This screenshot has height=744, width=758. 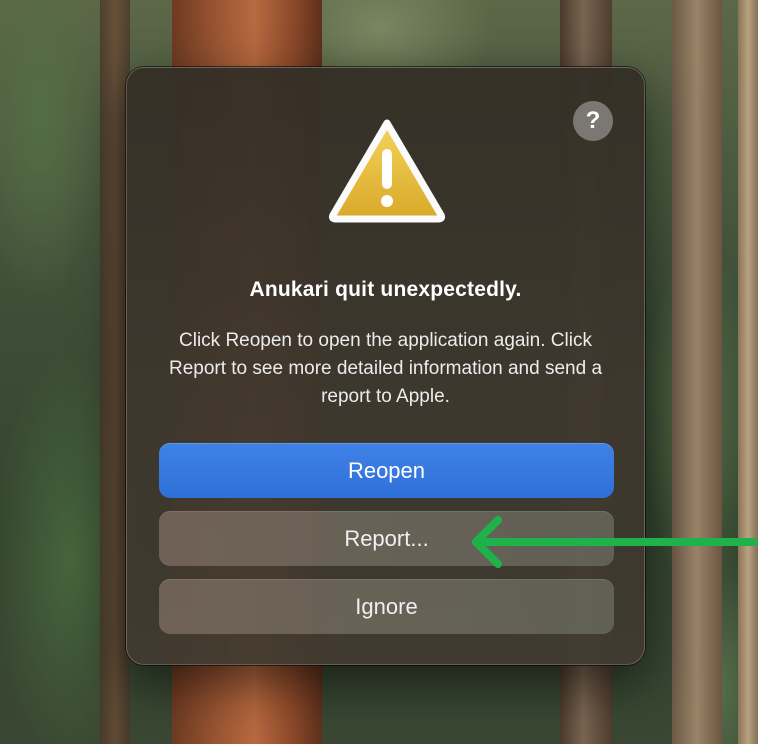 I want to click on arrow-left-icon, so click(x=615, y=542).